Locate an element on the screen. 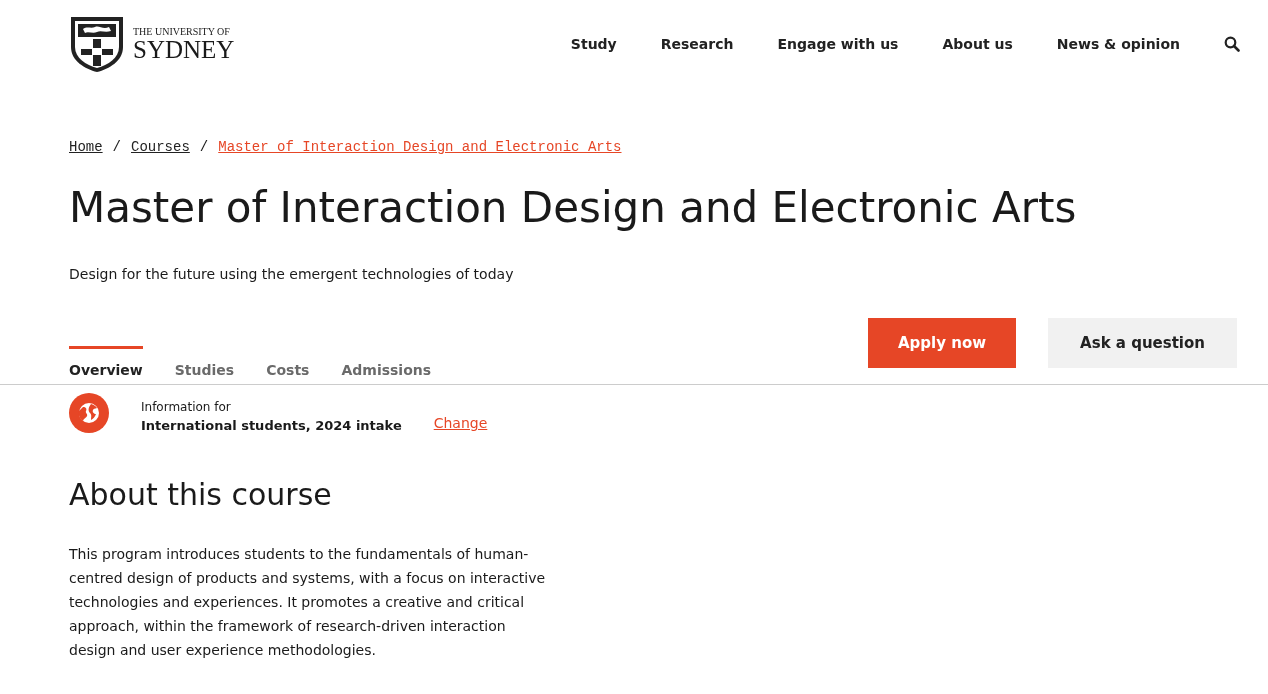 This screenshot has width=1268, height=694. globe-icon is located at coordinates (89, 413).